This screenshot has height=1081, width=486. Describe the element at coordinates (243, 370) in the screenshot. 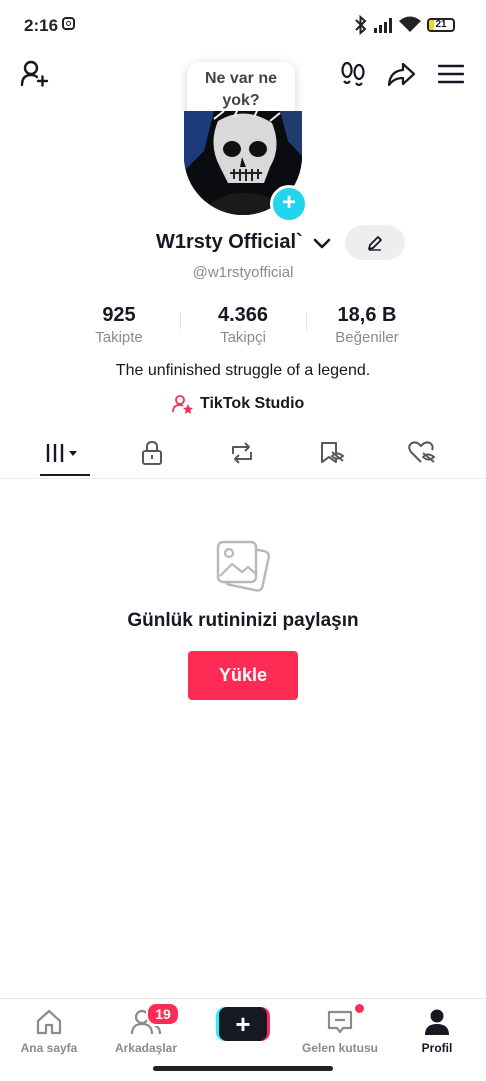

I see `profile-bio: The unfinished struggle of a legend.` at that location.